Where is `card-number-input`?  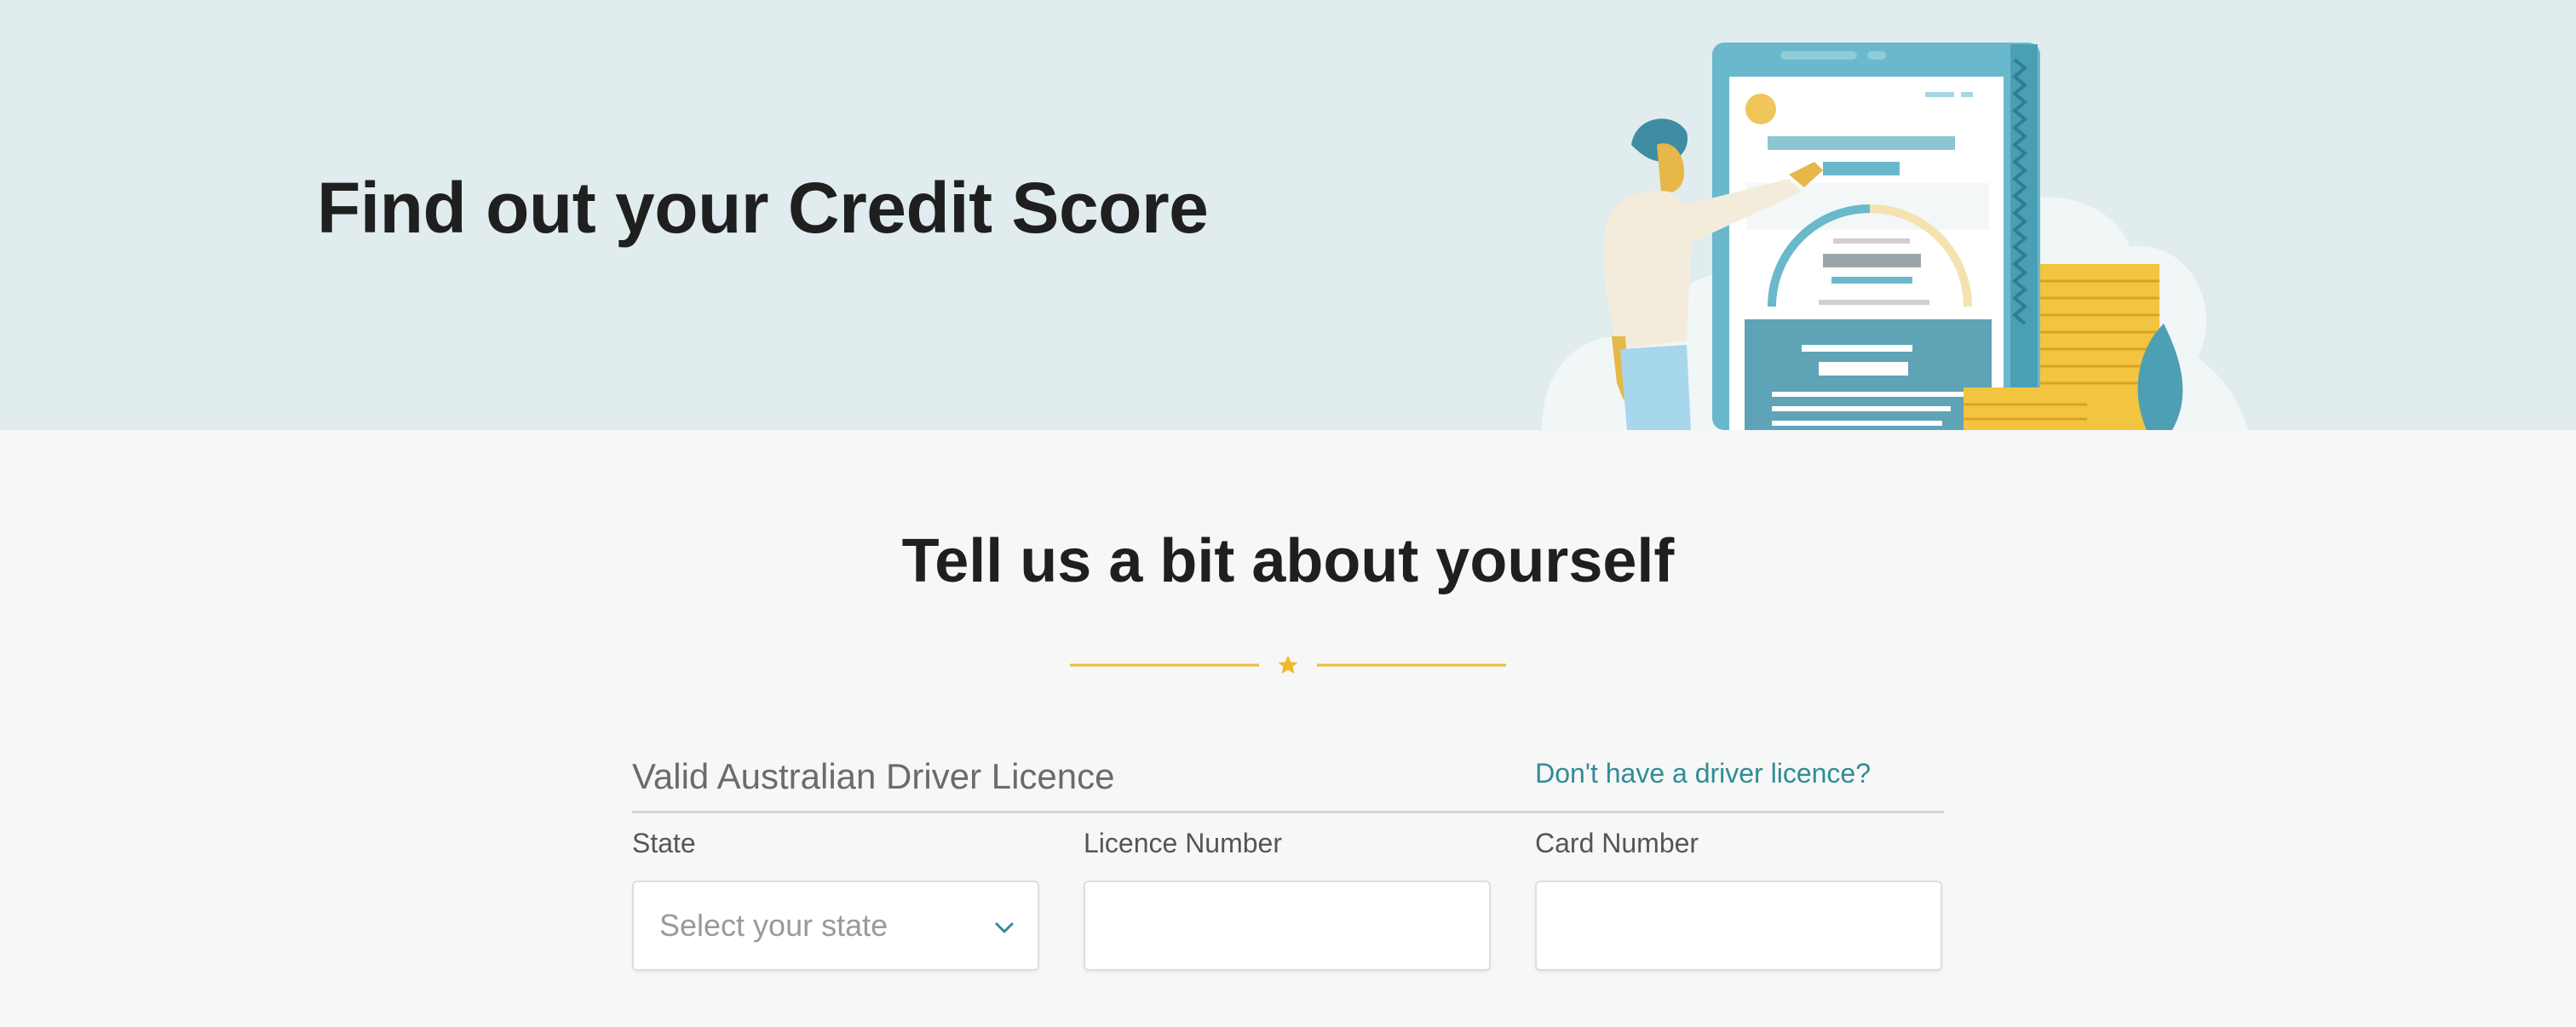
card-number-input is located at coordinates (1739, 926).